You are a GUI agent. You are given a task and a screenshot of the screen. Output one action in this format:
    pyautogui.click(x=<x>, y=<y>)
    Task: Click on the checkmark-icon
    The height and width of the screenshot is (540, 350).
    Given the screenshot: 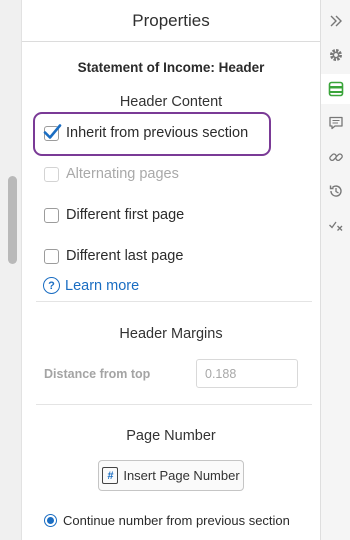 What is the action you would take?
    pyautogui.click(x=52, y=131)
    